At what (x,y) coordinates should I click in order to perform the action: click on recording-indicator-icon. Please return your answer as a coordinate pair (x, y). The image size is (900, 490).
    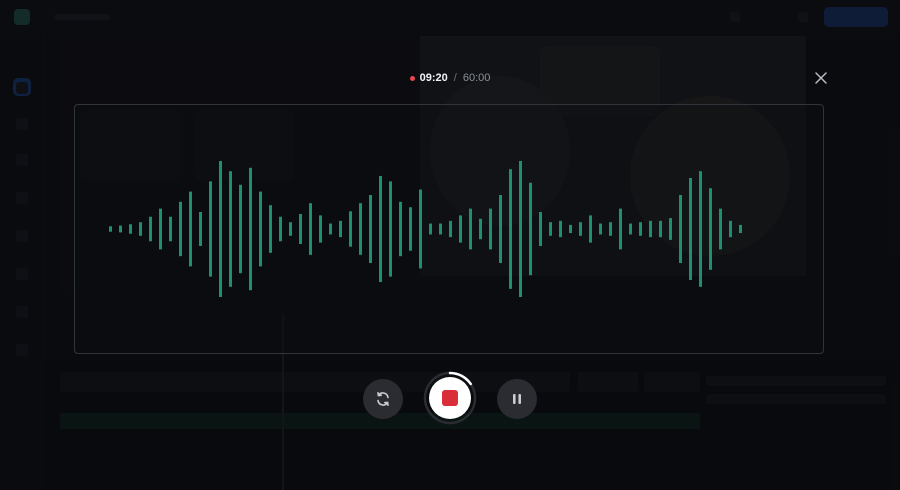
    Looking at the image, I should click on (412, 78).